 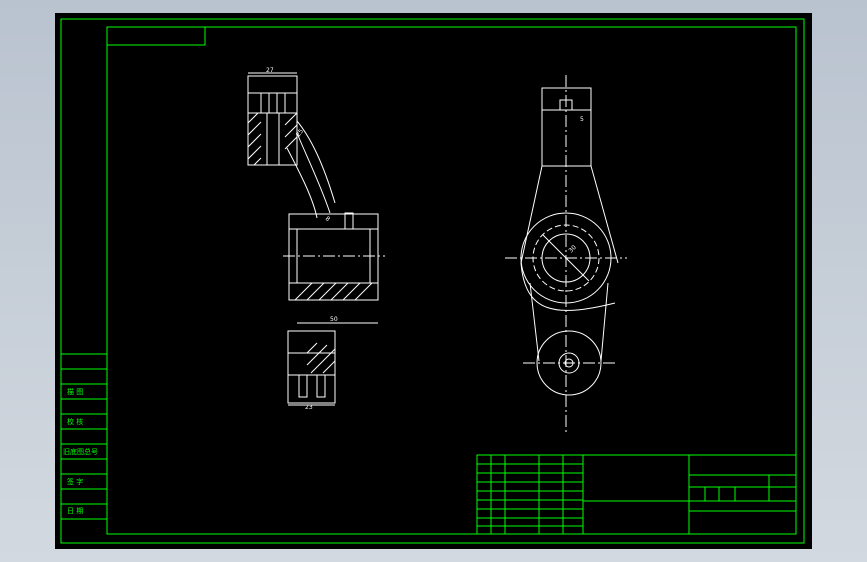 What do you see at coordinates (582, 119) in the screenshot?
I see `dim-pin: 5` at bounding box center [582, 119].